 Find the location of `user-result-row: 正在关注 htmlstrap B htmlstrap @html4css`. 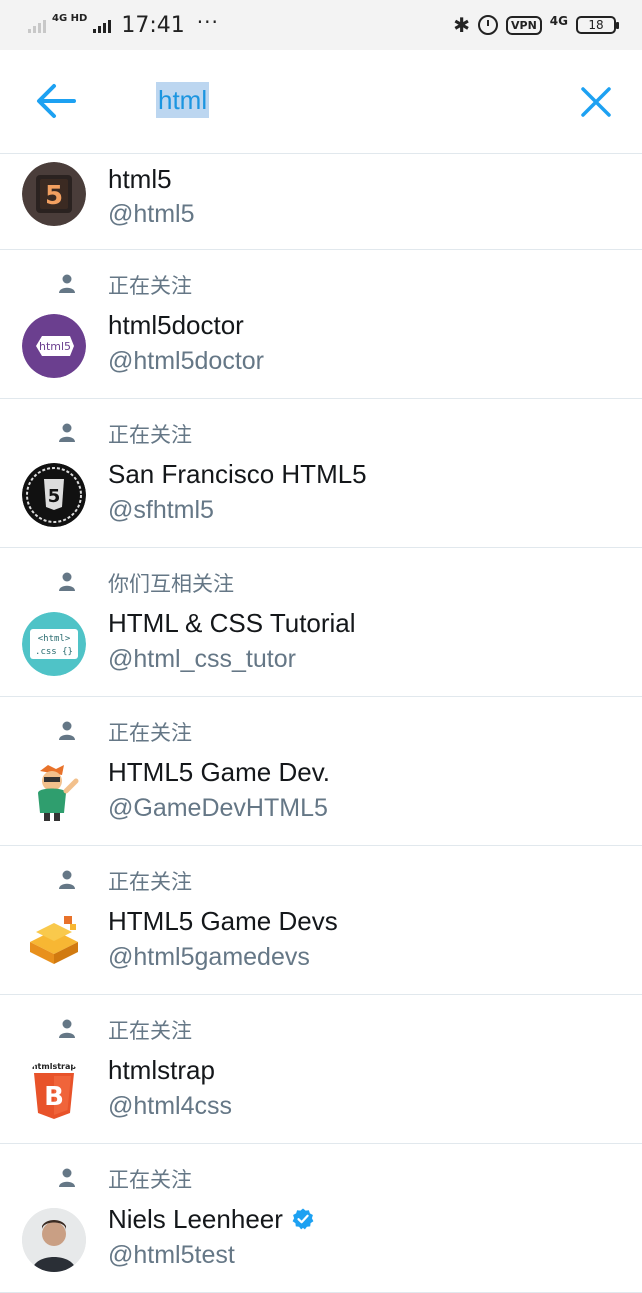

user-result-row: 正在关注 htmlstrap B htmlstrap @html4css is located at coordinates (321, 1069).